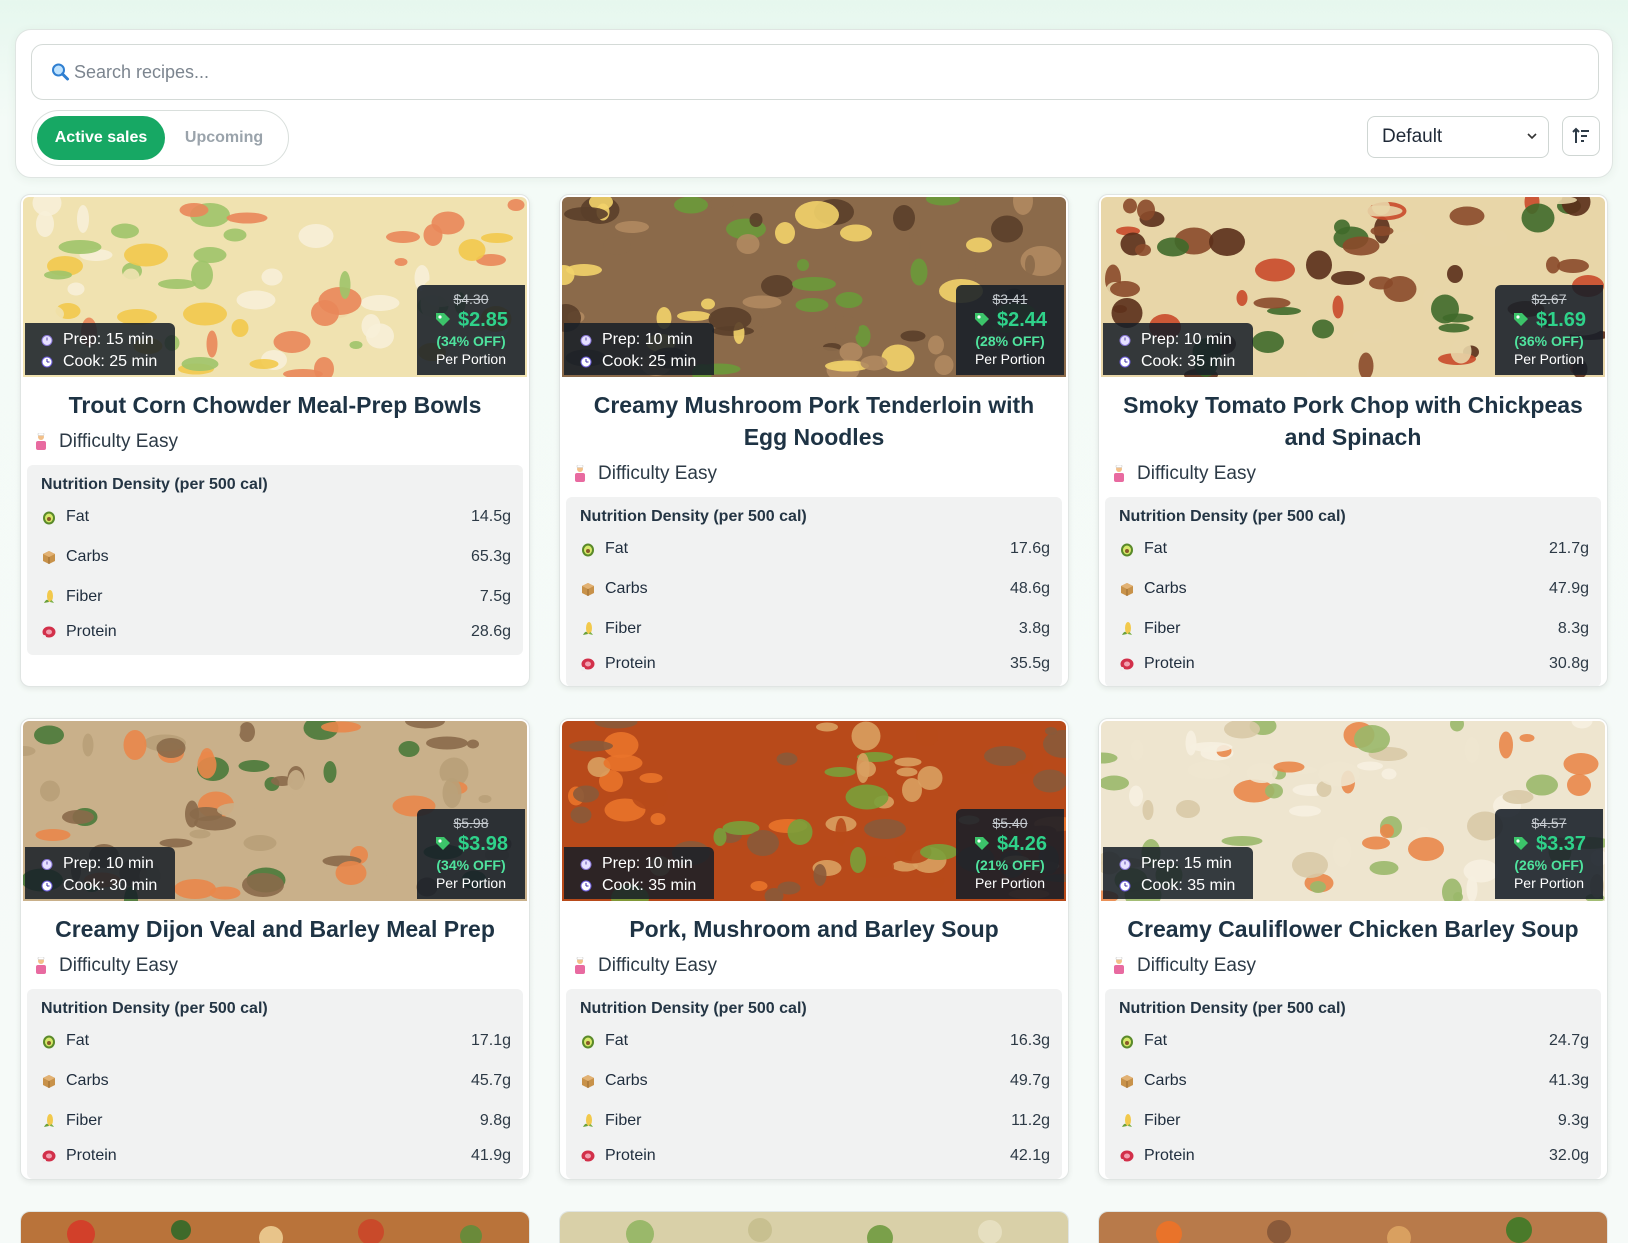  What do you see at coordinates (100, 349) in the screenshot?
I see `time-badge: Prep: 15 min Cook: 25 min` at bounding box center [100, 349].